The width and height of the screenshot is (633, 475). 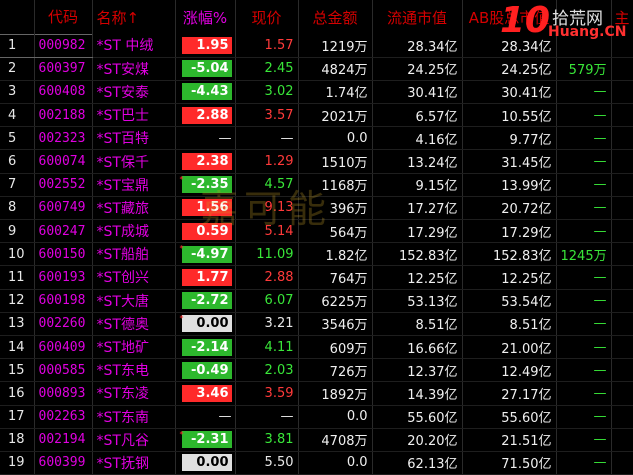 What do you see at coordinates (17, 17) in the screenshot?
I see `header-index` at bounding box center [17, 17].